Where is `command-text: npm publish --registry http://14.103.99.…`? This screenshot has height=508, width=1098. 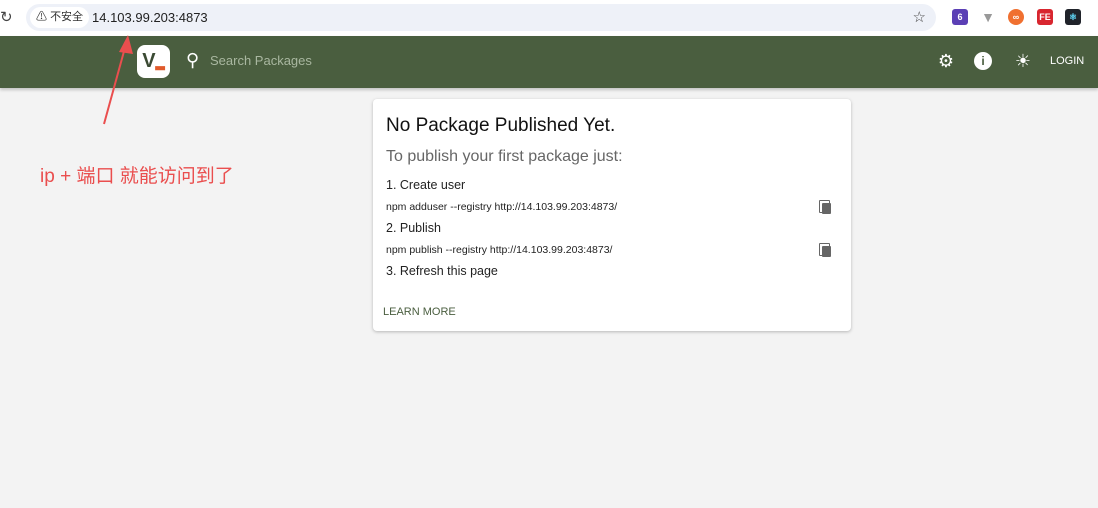
command-text: npm publish --registry http://14.103.99.… is located at coordinates (499, 250).